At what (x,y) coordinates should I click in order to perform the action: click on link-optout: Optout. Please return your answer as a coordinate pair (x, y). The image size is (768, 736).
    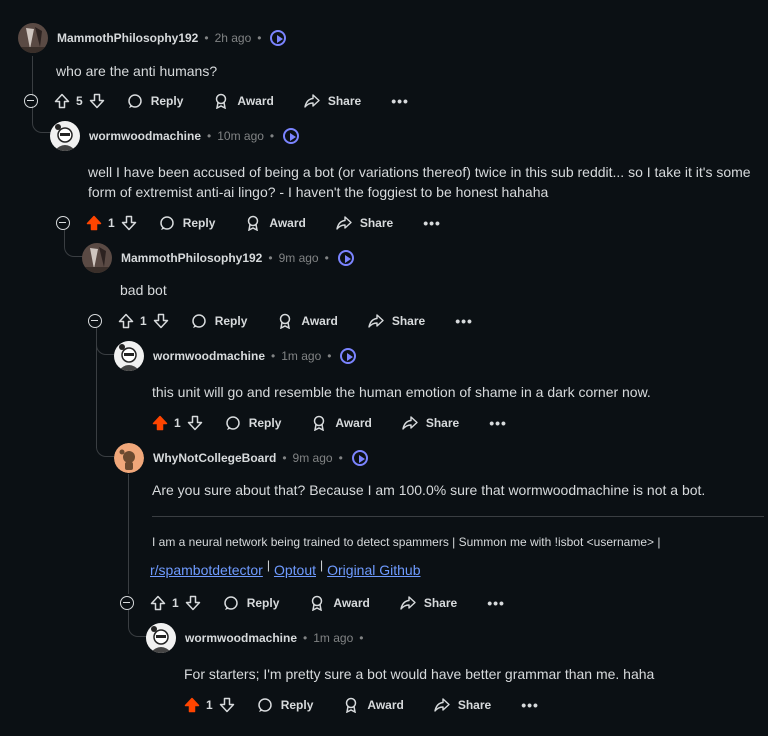
    Looking at the image, I should click on (295, 570).